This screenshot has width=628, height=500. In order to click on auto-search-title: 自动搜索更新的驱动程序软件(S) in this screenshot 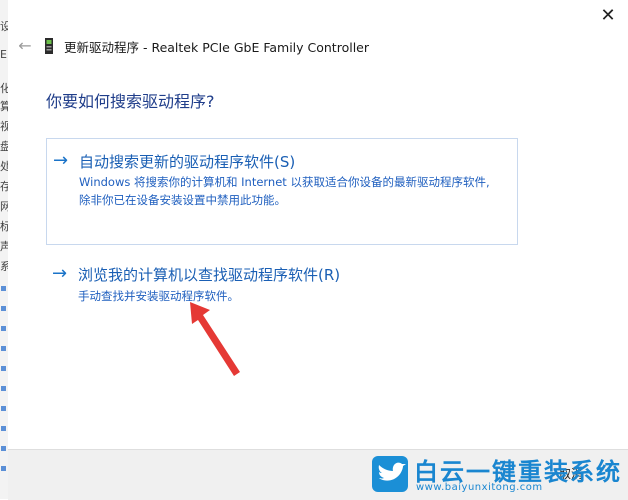, I will do `click(187, 162)`.